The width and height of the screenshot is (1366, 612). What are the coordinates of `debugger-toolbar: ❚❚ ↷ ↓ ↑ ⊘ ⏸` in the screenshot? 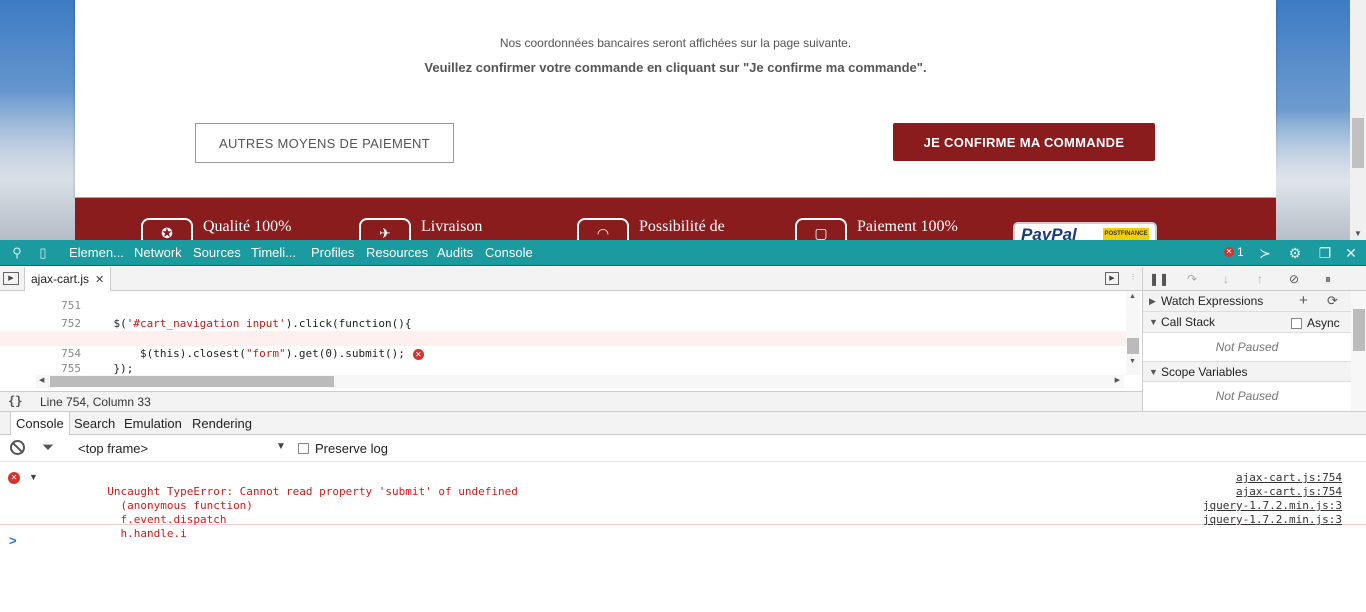 It's located at (1254, 279).